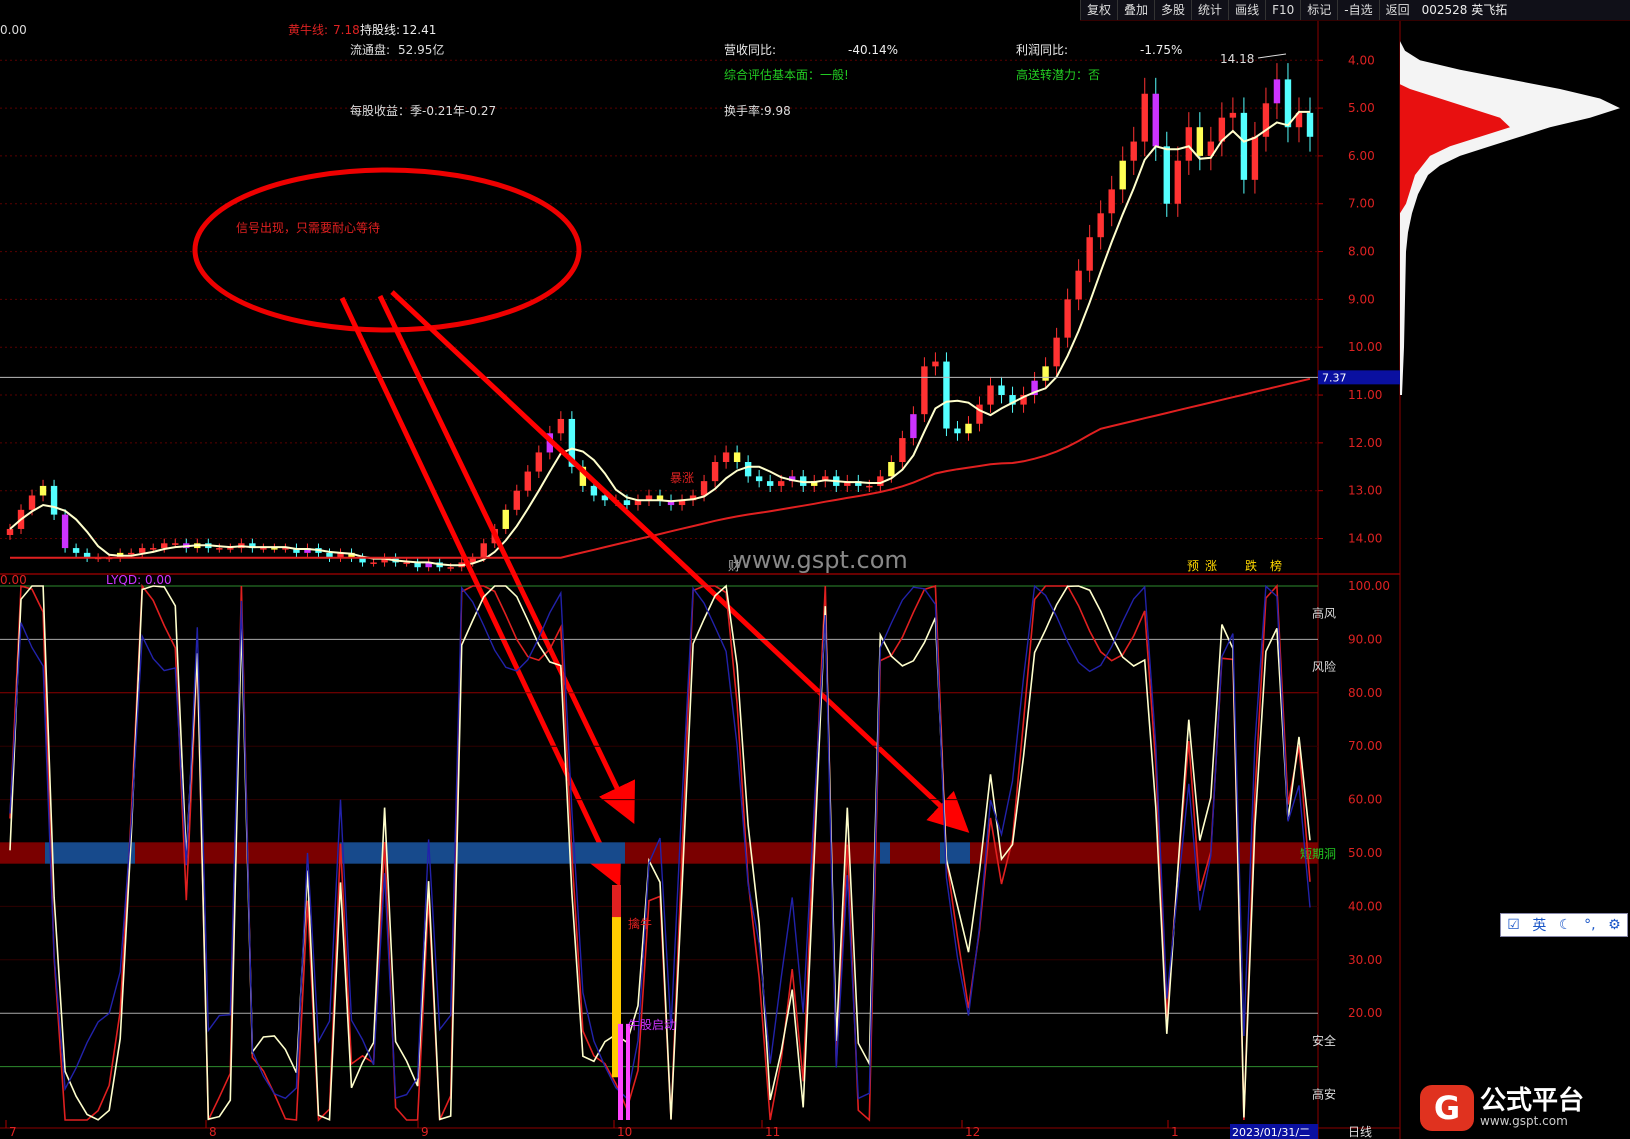 This screenshot has height=1139, width=1630. I want to click on toolbar-tongji-button: 统计, so click(1209, 10).